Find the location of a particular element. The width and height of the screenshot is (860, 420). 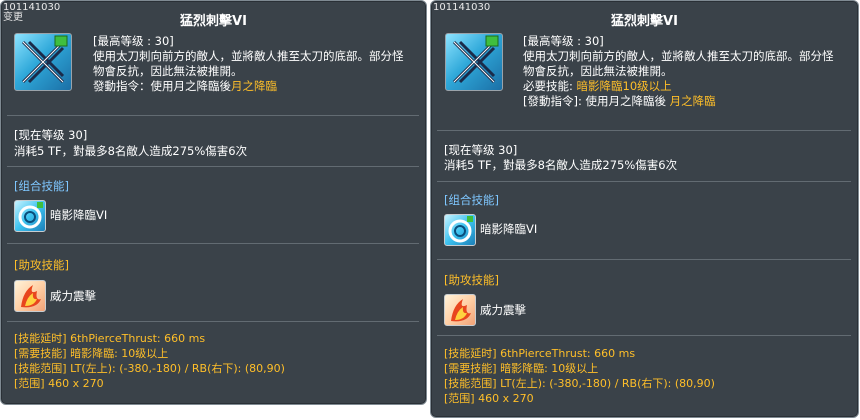

required-label: 必要技能: is located at coordinates (550, 86).